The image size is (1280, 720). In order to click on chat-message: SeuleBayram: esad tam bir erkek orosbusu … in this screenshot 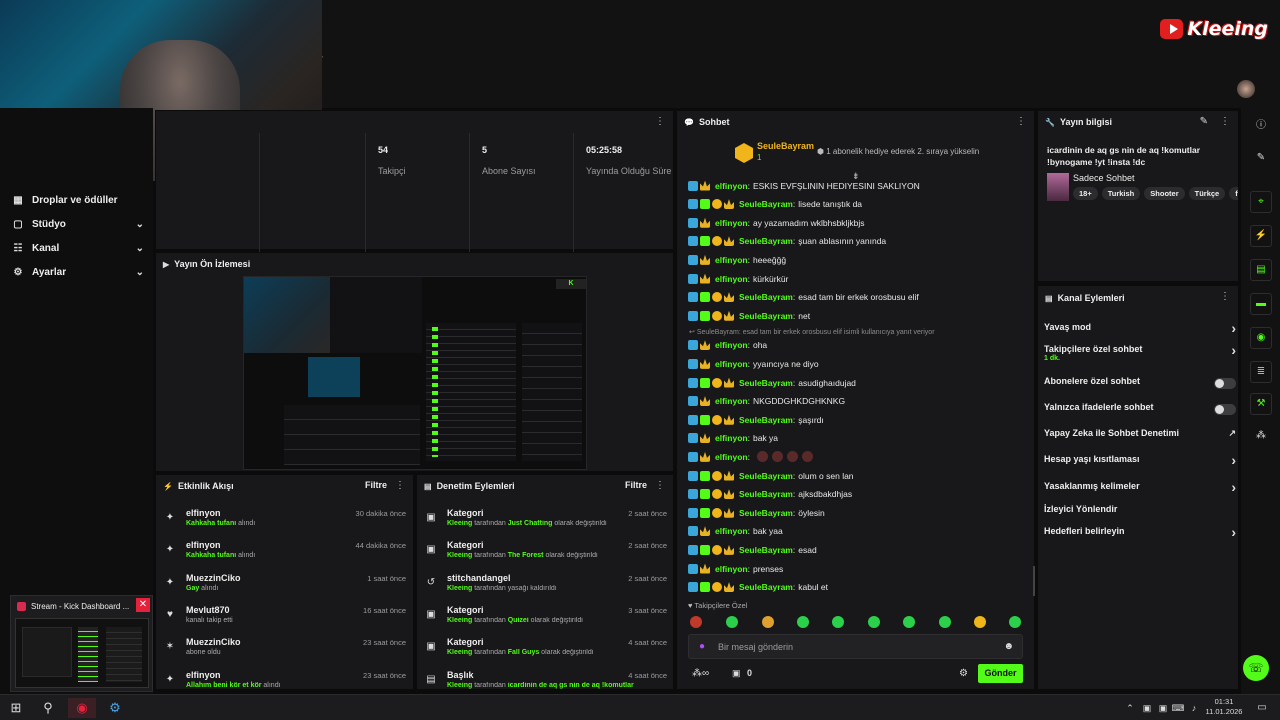, I will do `click(858, 297)`.